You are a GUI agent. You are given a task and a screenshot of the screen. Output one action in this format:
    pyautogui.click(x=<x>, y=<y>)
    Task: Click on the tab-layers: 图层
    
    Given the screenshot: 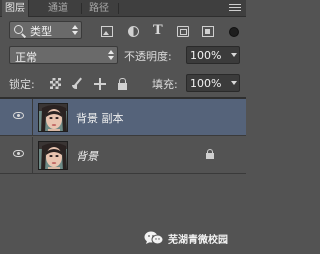 What is the action you would take?
    pyautogui.click(x=15, y=8)
    